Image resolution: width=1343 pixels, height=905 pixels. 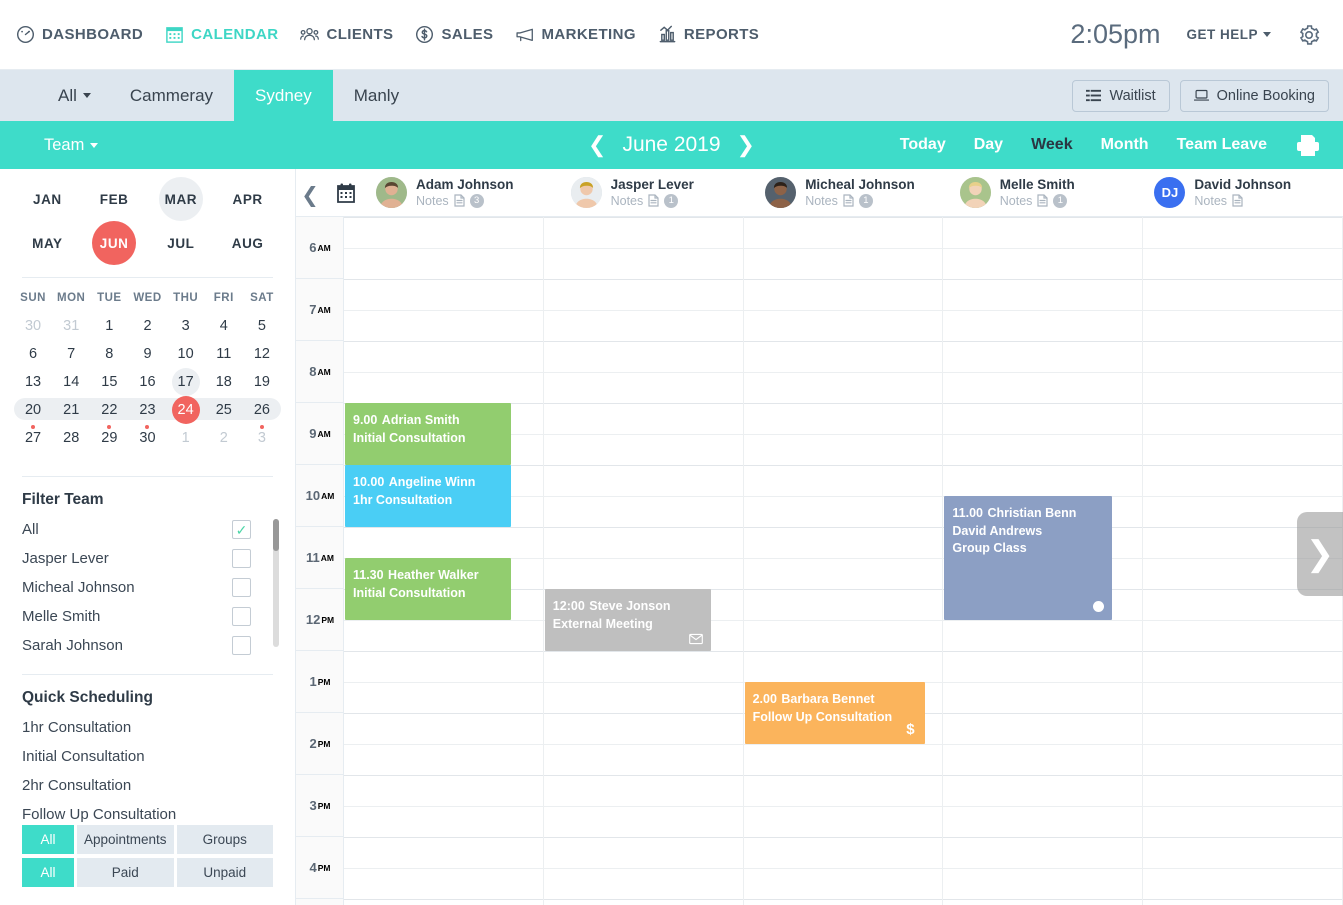 I want to click on view-button-month: Month, so click(x=1125, y=145).